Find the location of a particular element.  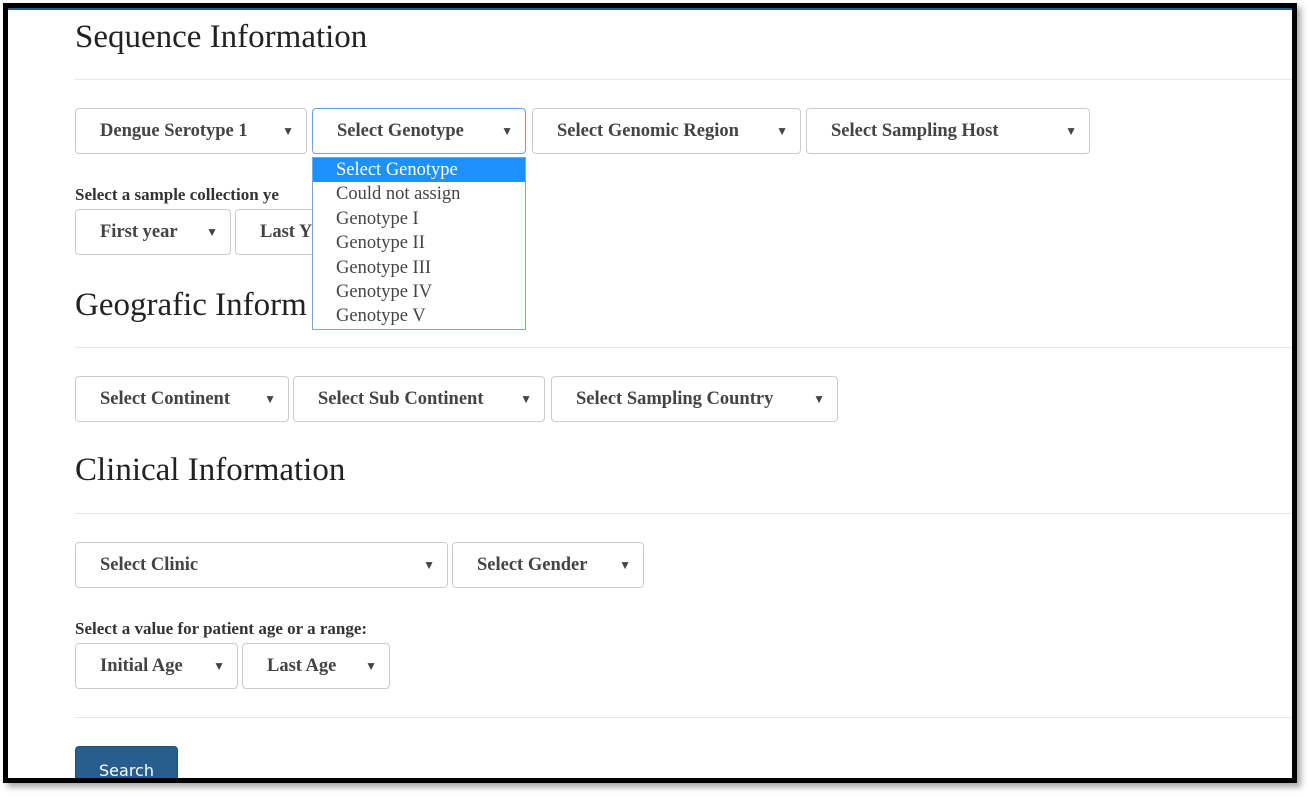

collection-year-label: Select a sample collection ye is located at coordinates (177, 194).